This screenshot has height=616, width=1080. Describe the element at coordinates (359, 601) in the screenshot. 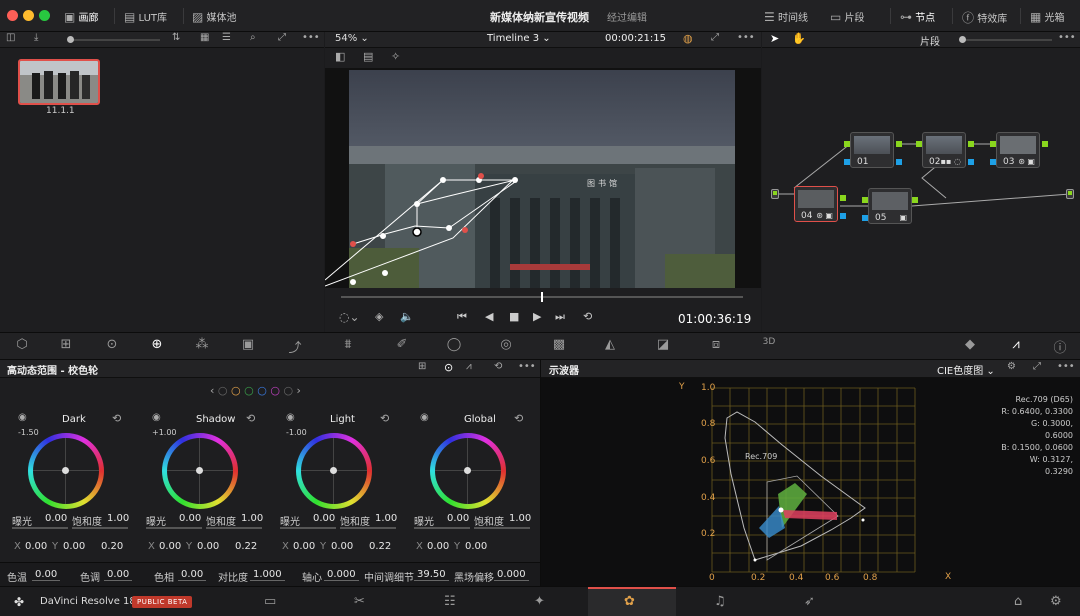

I see `cut-page-icon: ✂` at that location.